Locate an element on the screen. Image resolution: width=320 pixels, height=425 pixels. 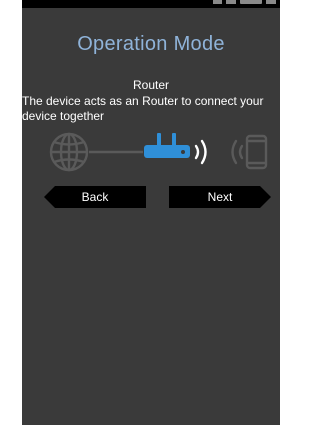
back-button-label: Back is located at coordinates (95, 197).